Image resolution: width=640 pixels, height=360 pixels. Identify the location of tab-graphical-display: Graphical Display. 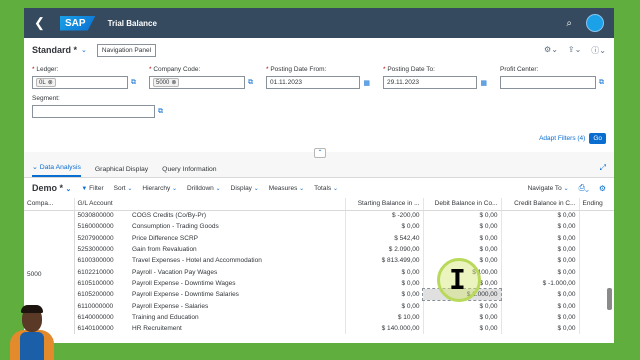
(121, 171).